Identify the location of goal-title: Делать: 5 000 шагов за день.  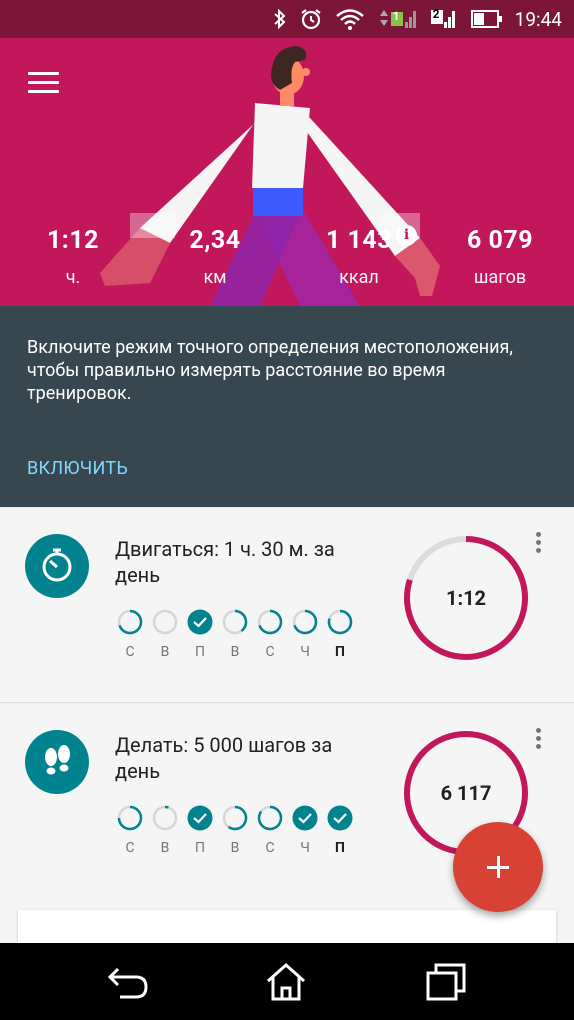
(224, 758).